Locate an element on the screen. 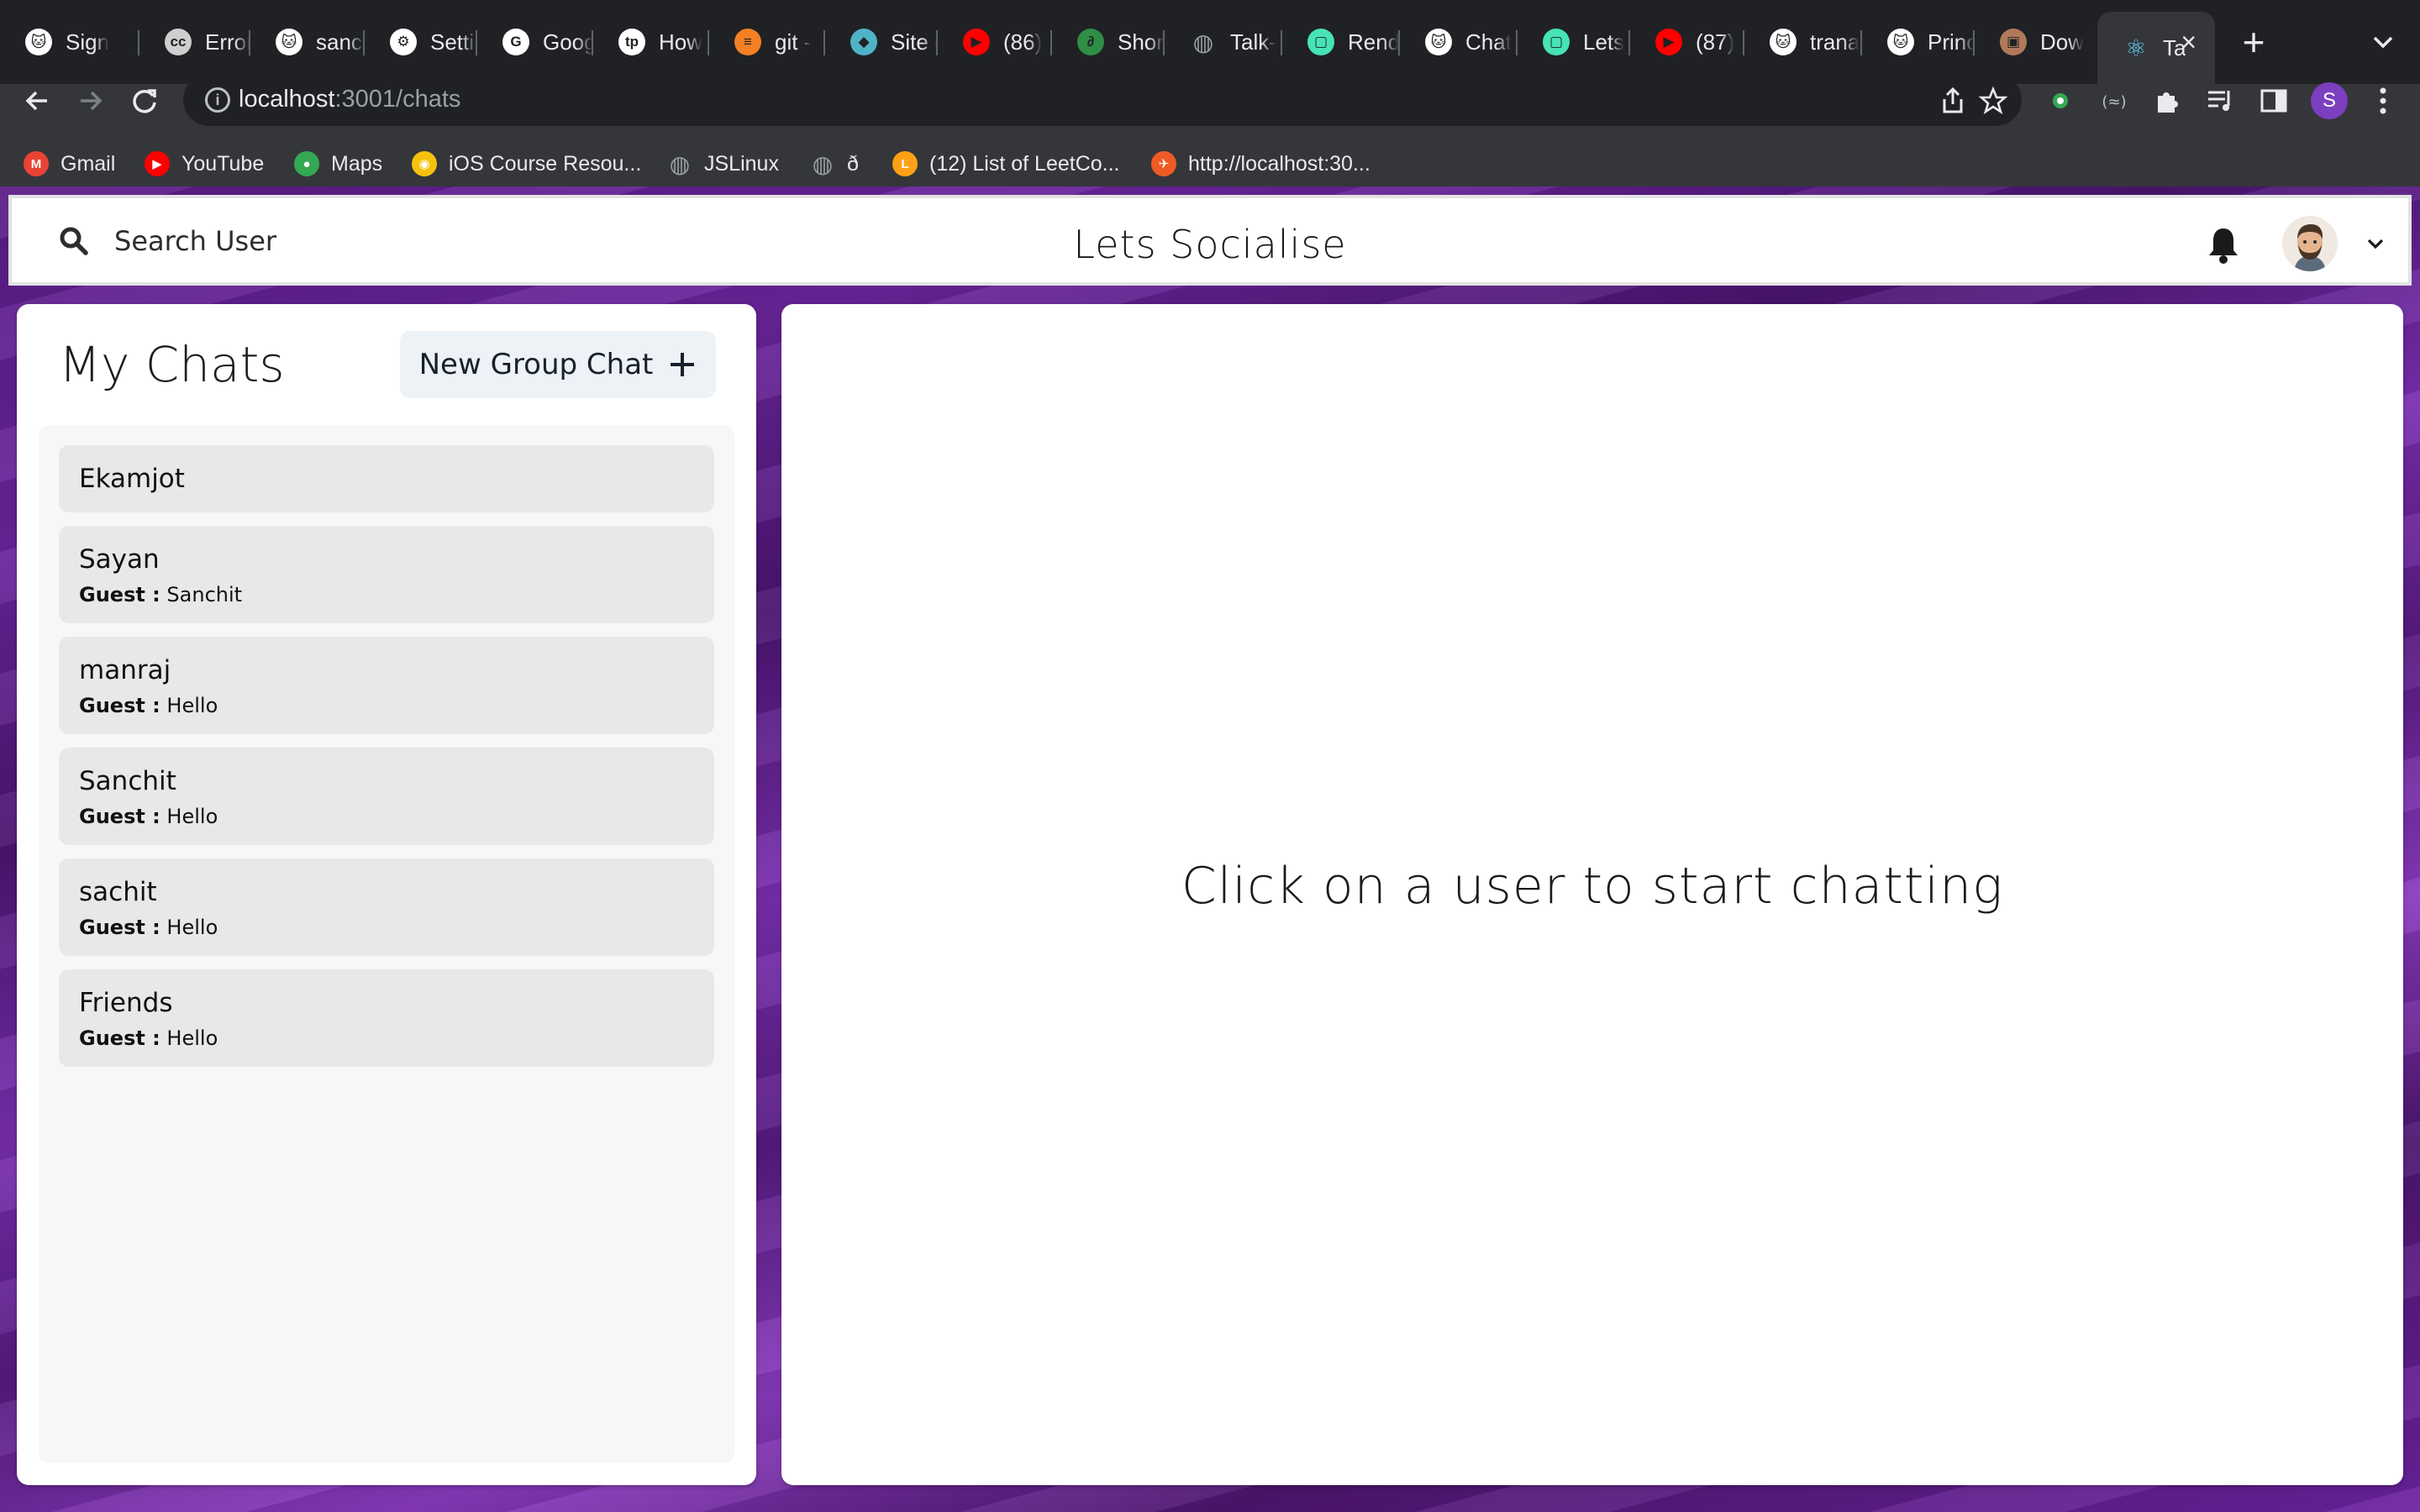  bookmark-item: ◍ JSLinux is located at coordinates (723, 163).